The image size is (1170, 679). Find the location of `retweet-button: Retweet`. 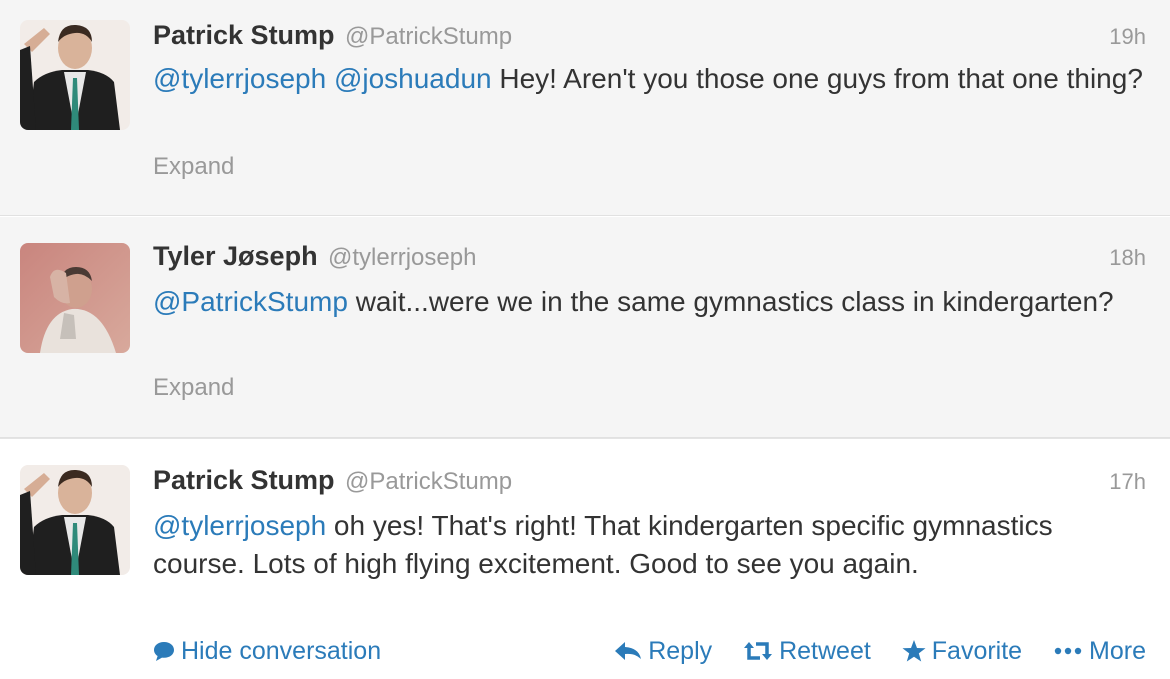

retweet-button: Retweet is located at coordinates (807, 651).